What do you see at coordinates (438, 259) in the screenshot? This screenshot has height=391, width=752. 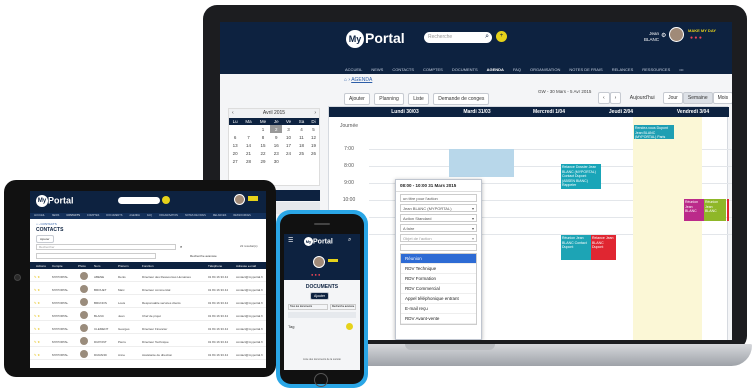 I see `object-option: Réunion` at bounding box center [438, 259].